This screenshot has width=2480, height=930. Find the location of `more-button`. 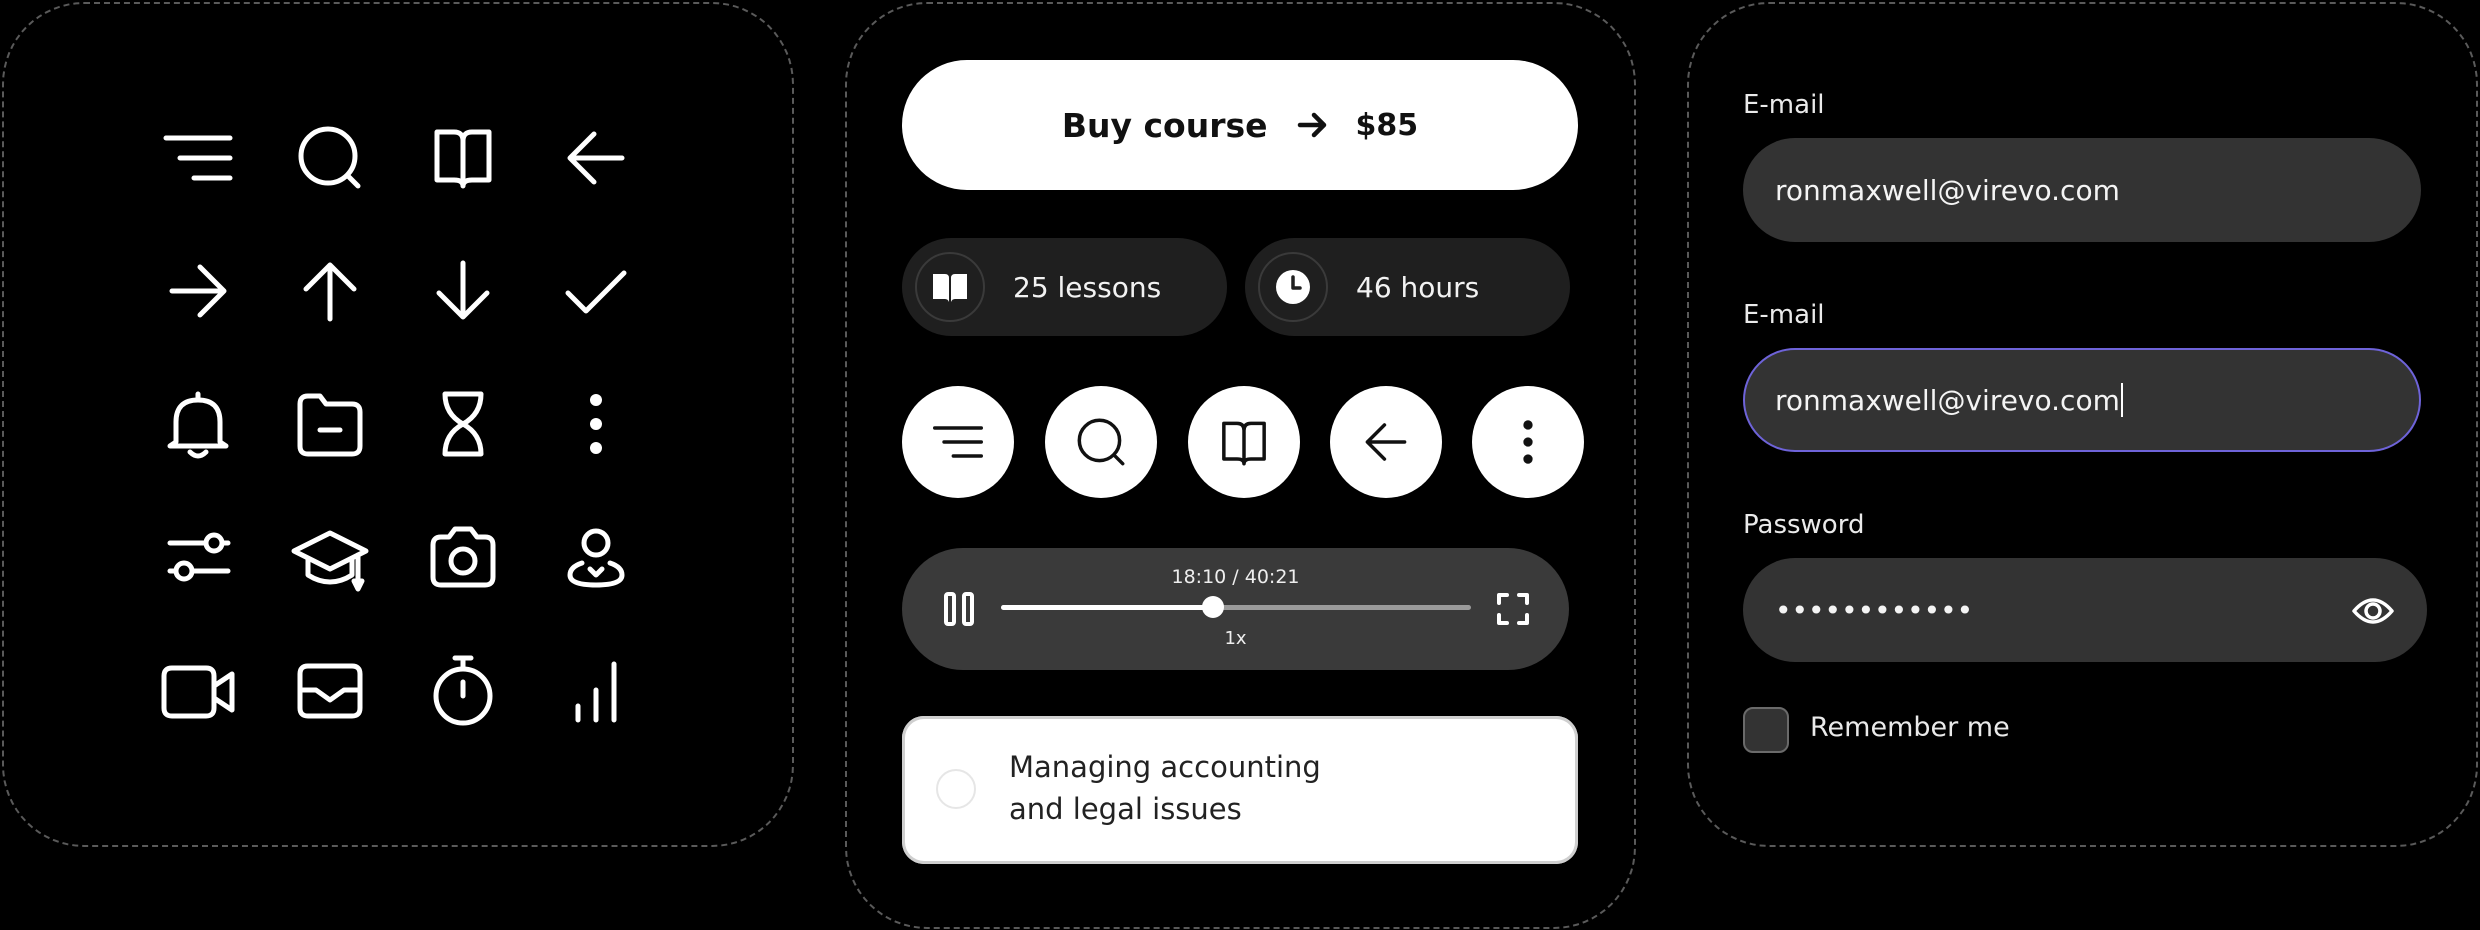

more-button is located at coordinates (1528, 442).